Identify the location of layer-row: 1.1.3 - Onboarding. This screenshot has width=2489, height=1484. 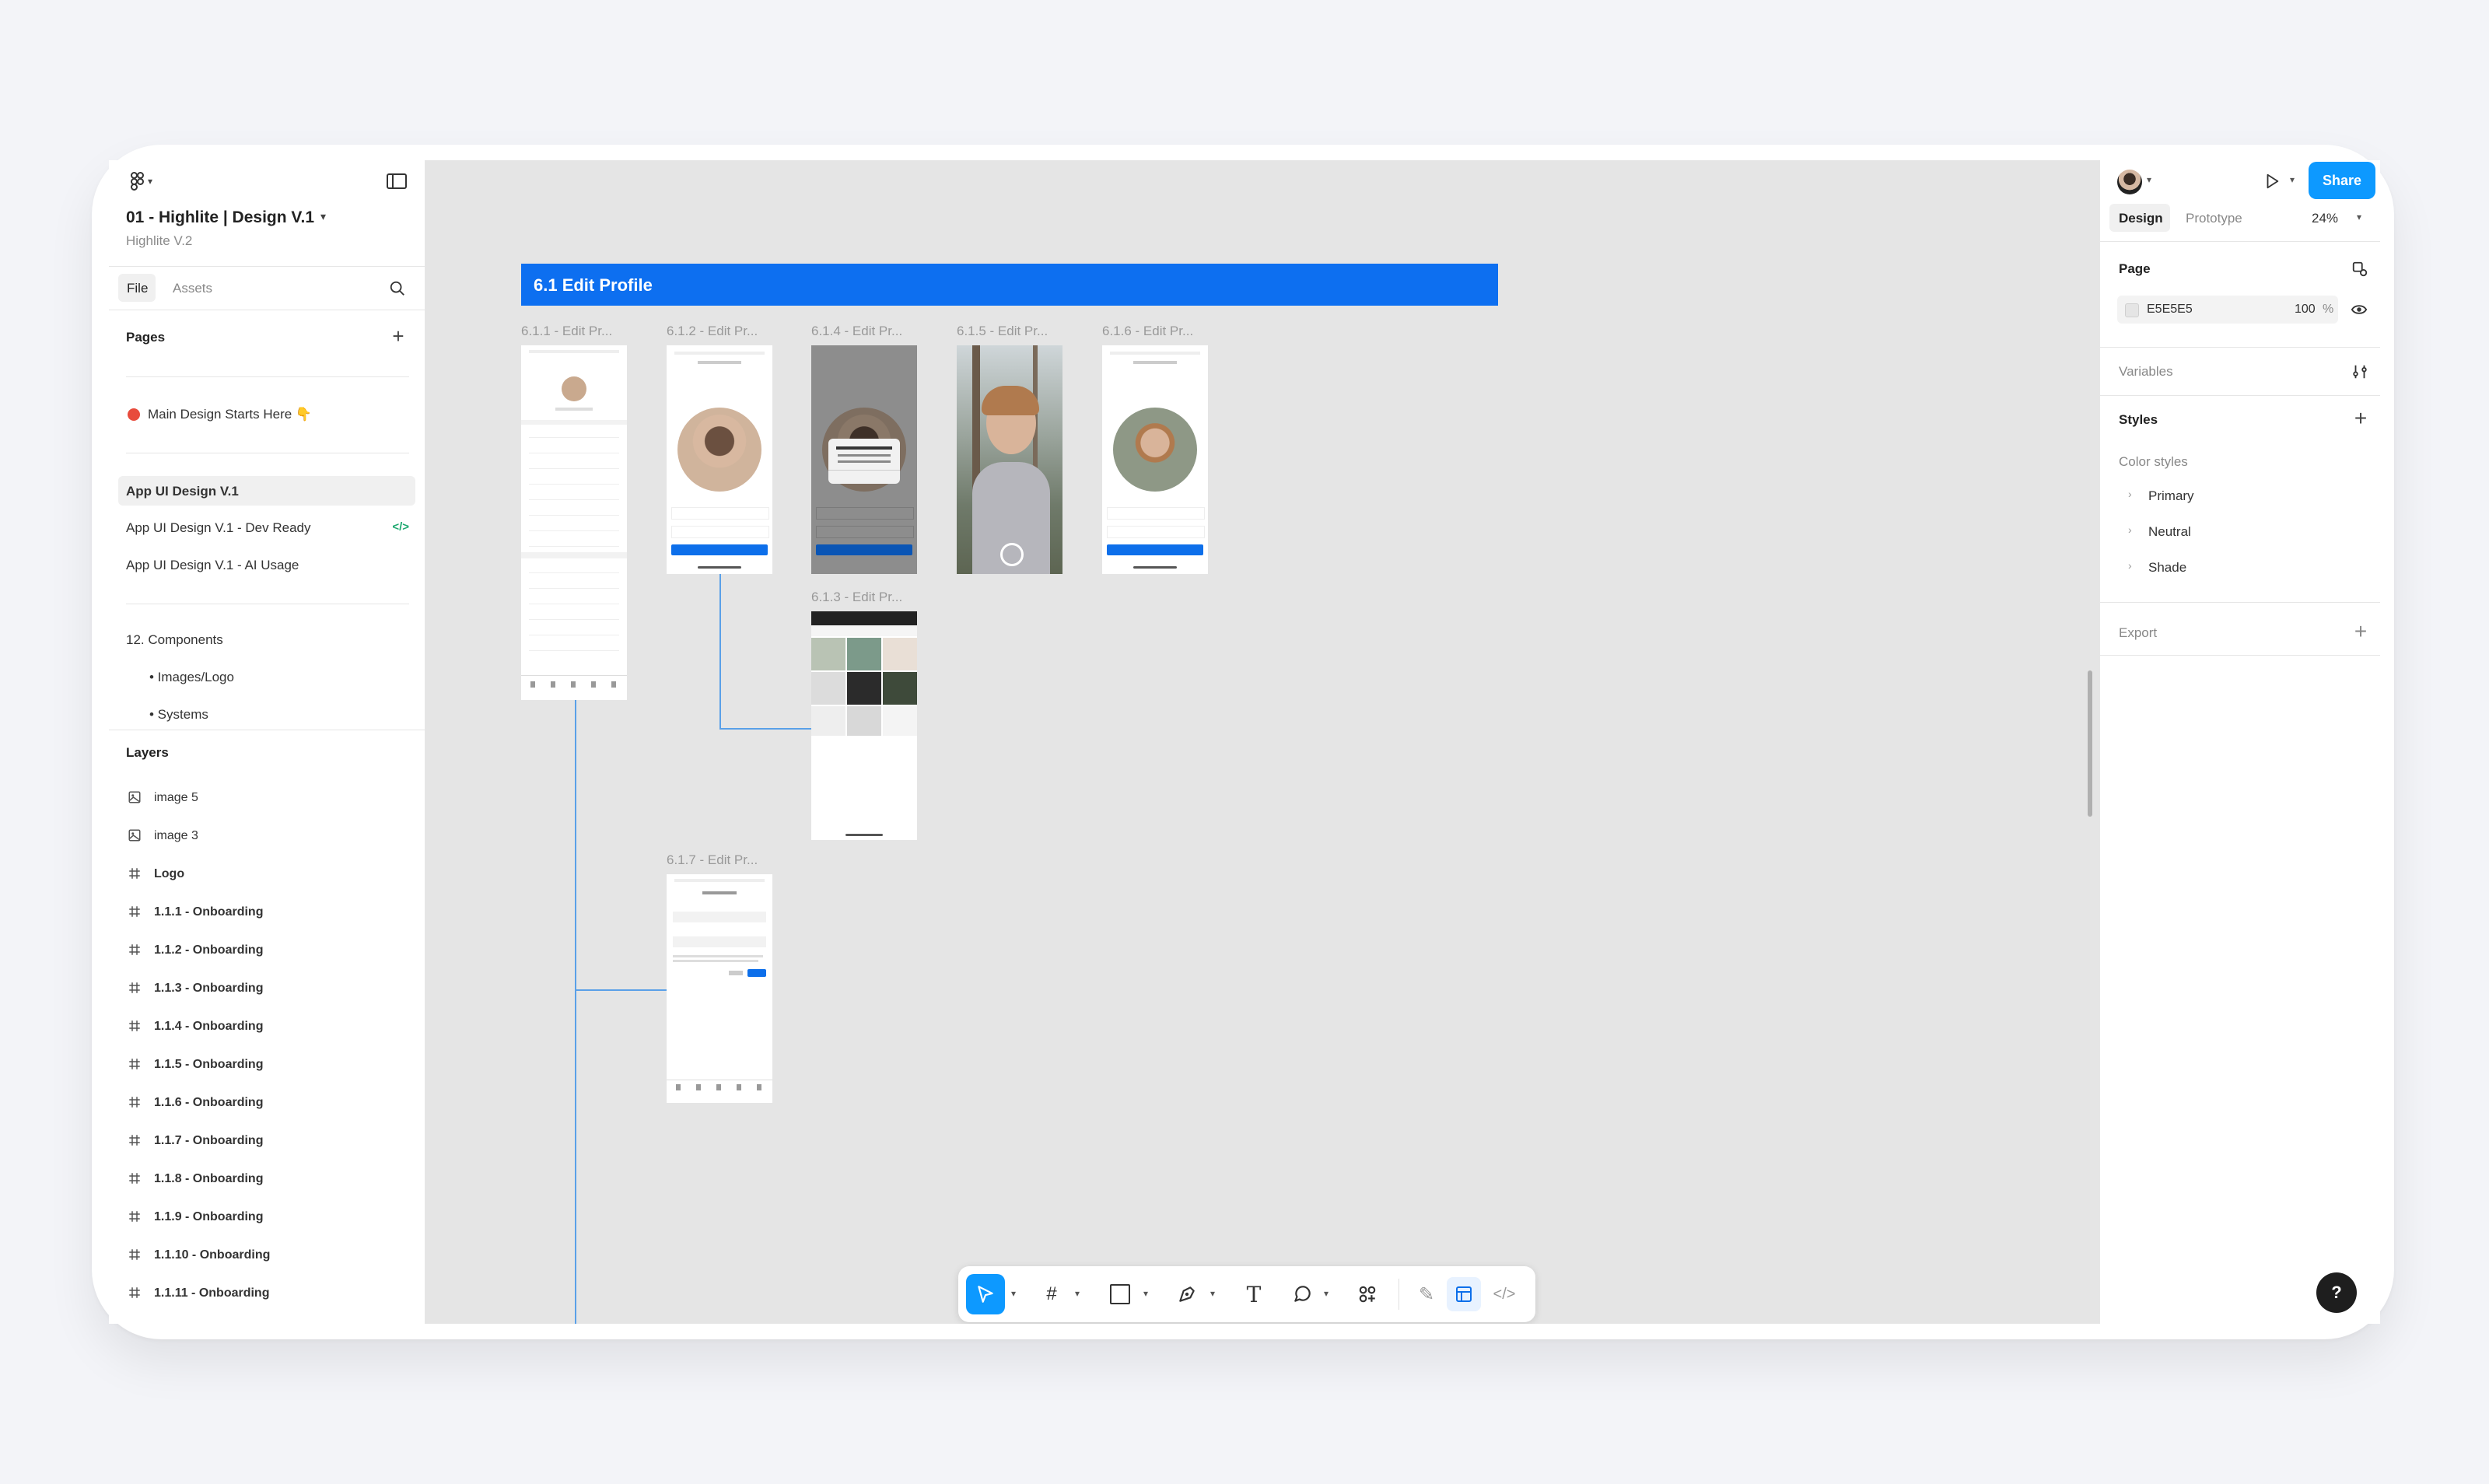
(266, 990).